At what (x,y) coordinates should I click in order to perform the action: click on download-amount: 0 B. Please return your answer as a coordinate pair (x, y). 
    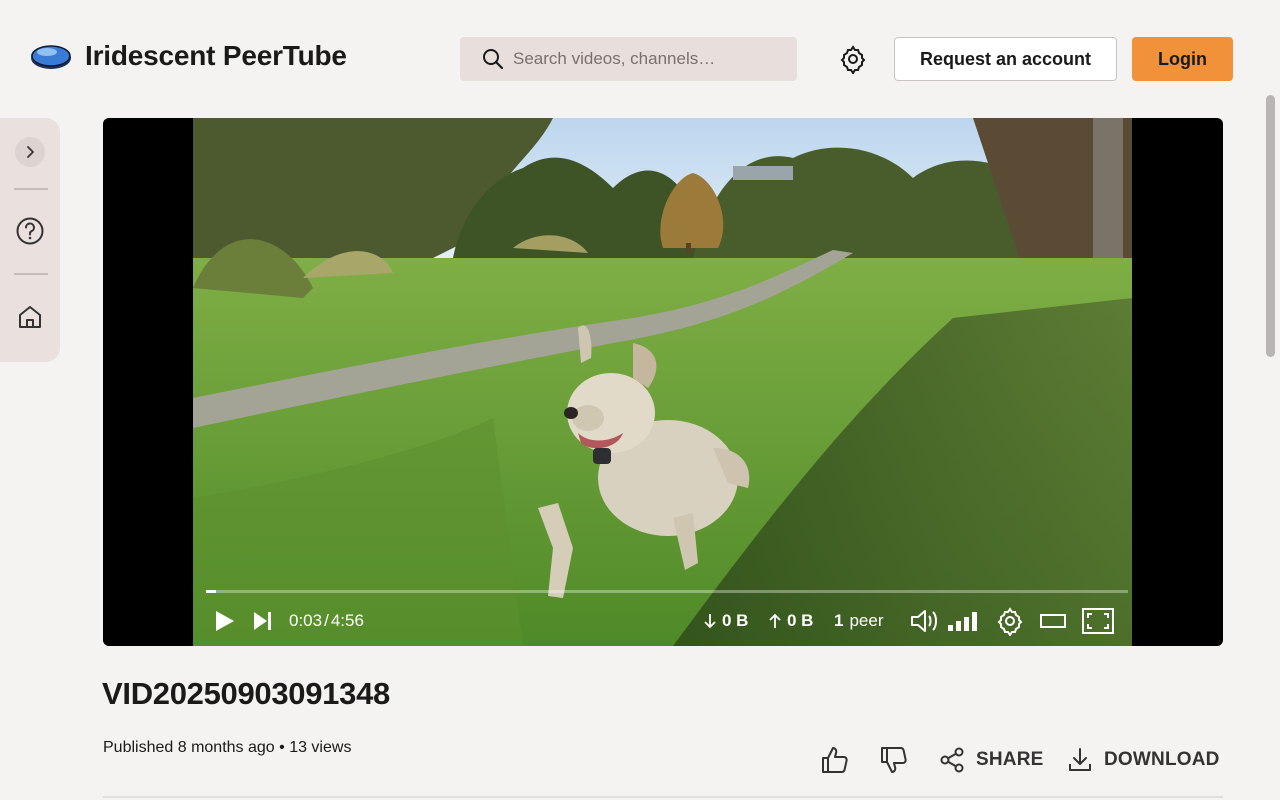
    Looking at the image, I should click on (735, 620).